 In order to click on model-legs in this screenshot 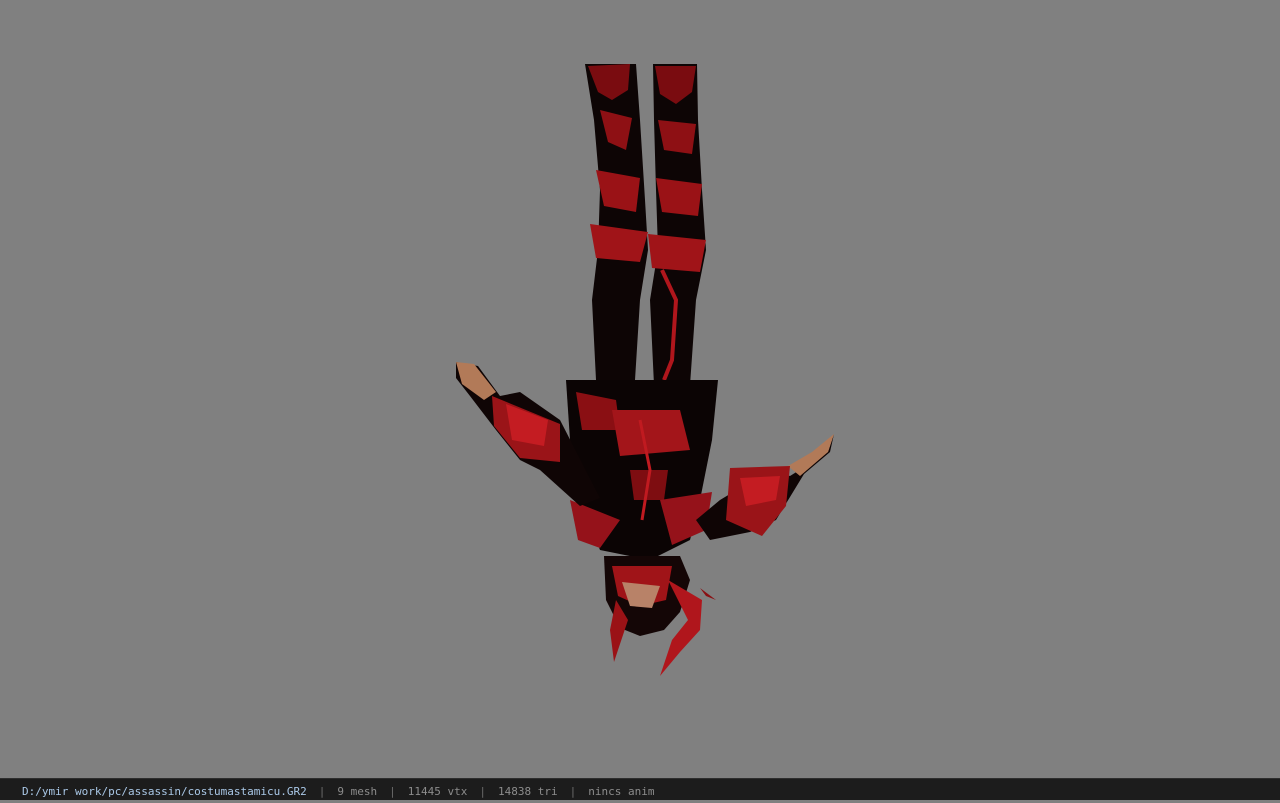, I will do `click(645, 229)`.